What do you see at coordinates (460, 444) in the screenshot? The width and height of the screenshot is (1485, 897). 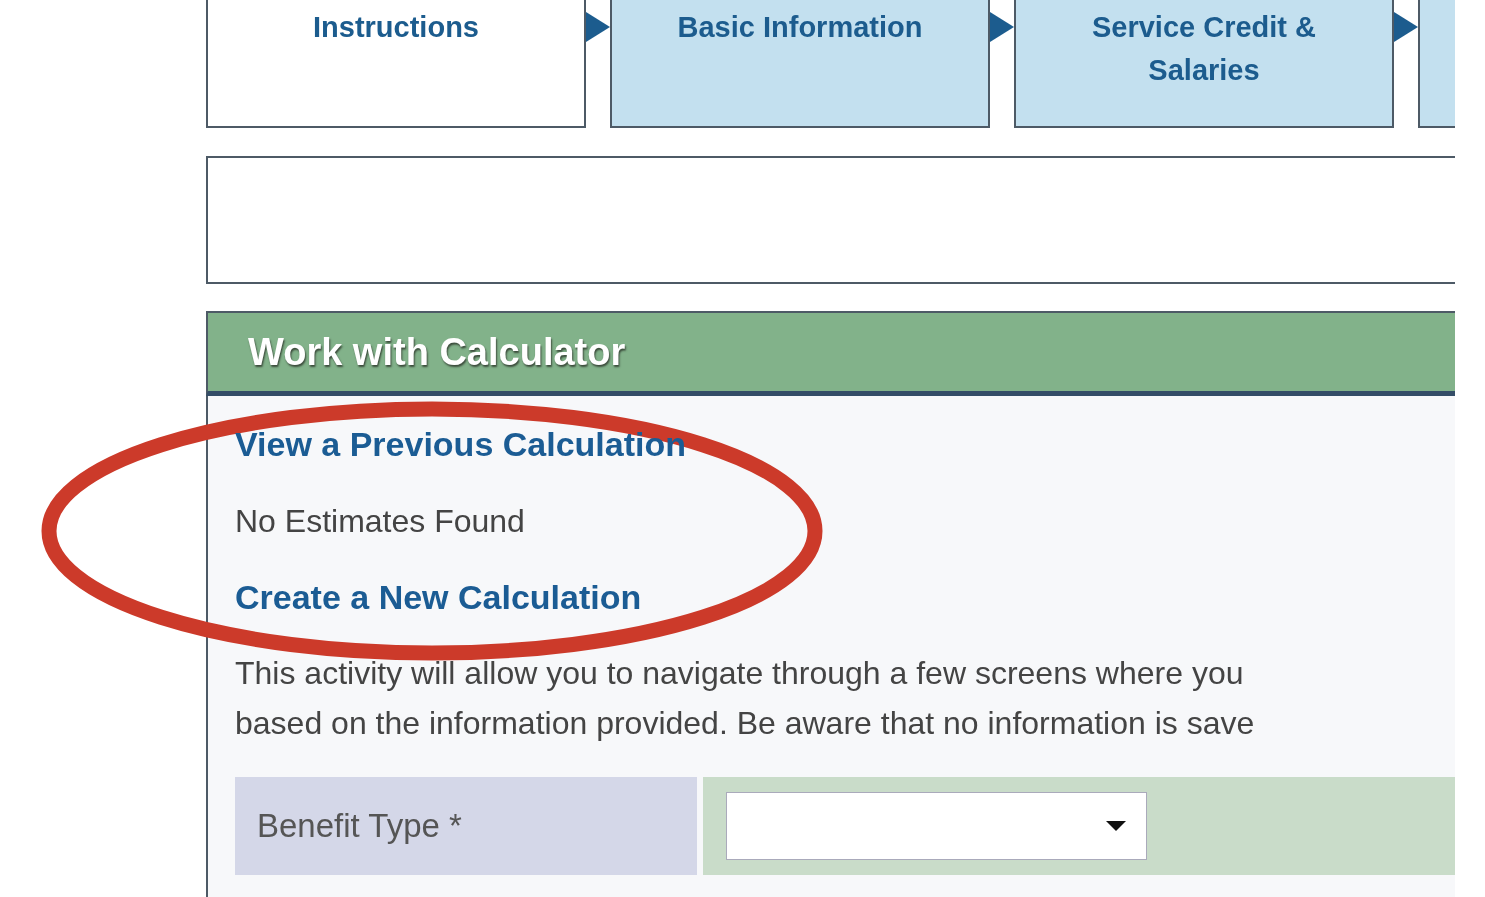 I see `previous-calculation-link: View a Previous Calculation` at bounding box center [460, 444].